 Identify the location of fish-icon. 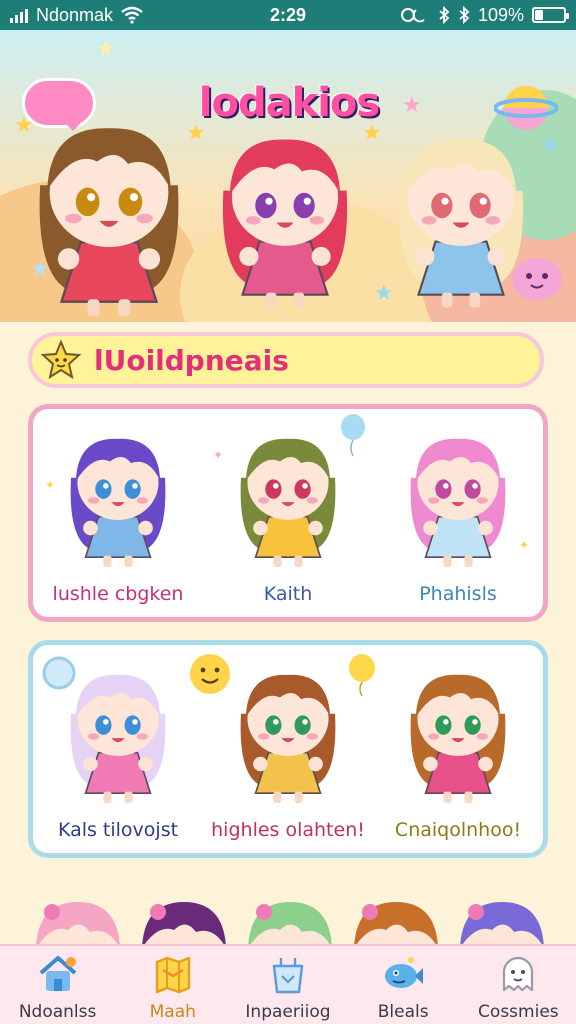
(404, 972).